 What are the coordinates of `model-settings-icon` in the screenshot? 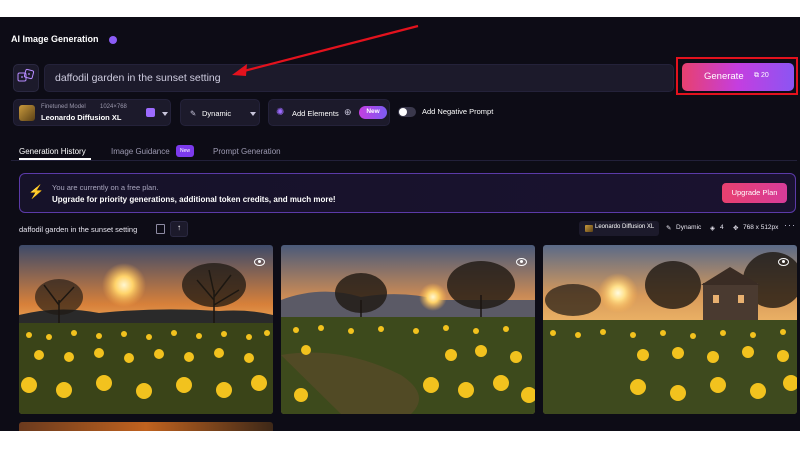 It's located at (150, 112).